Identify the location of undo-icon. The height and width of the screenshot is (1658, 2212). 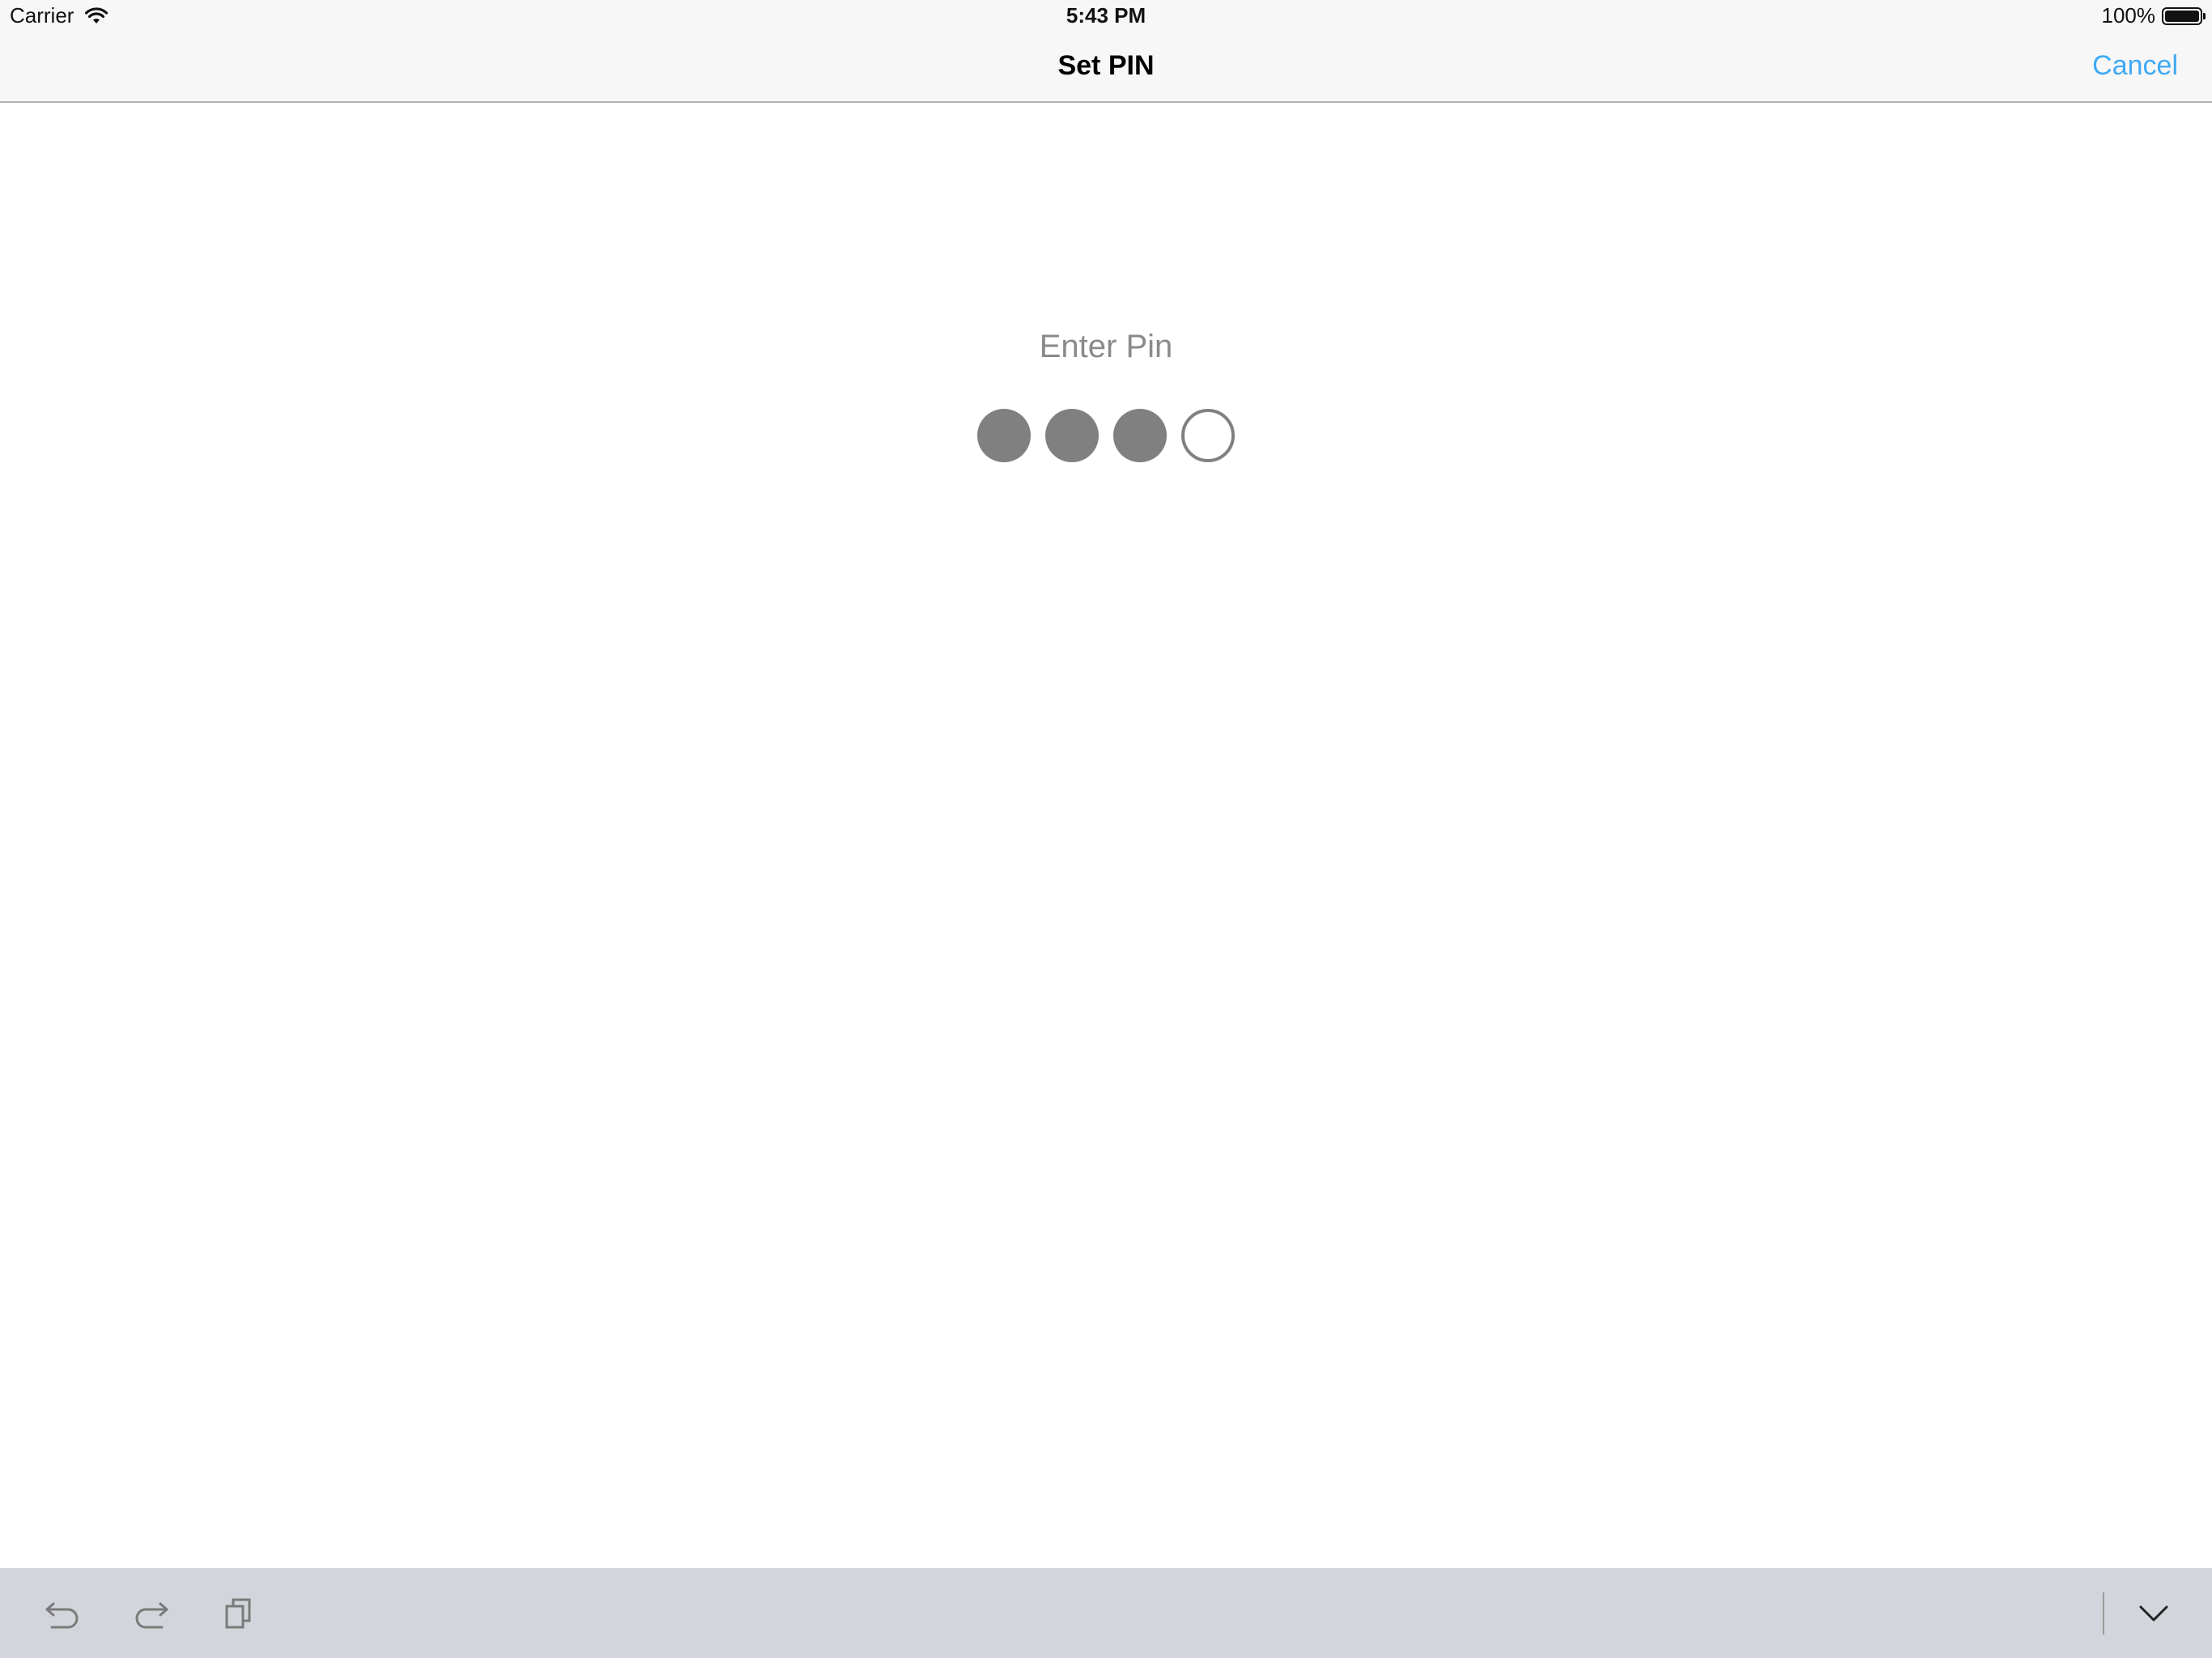
(62, 1615).